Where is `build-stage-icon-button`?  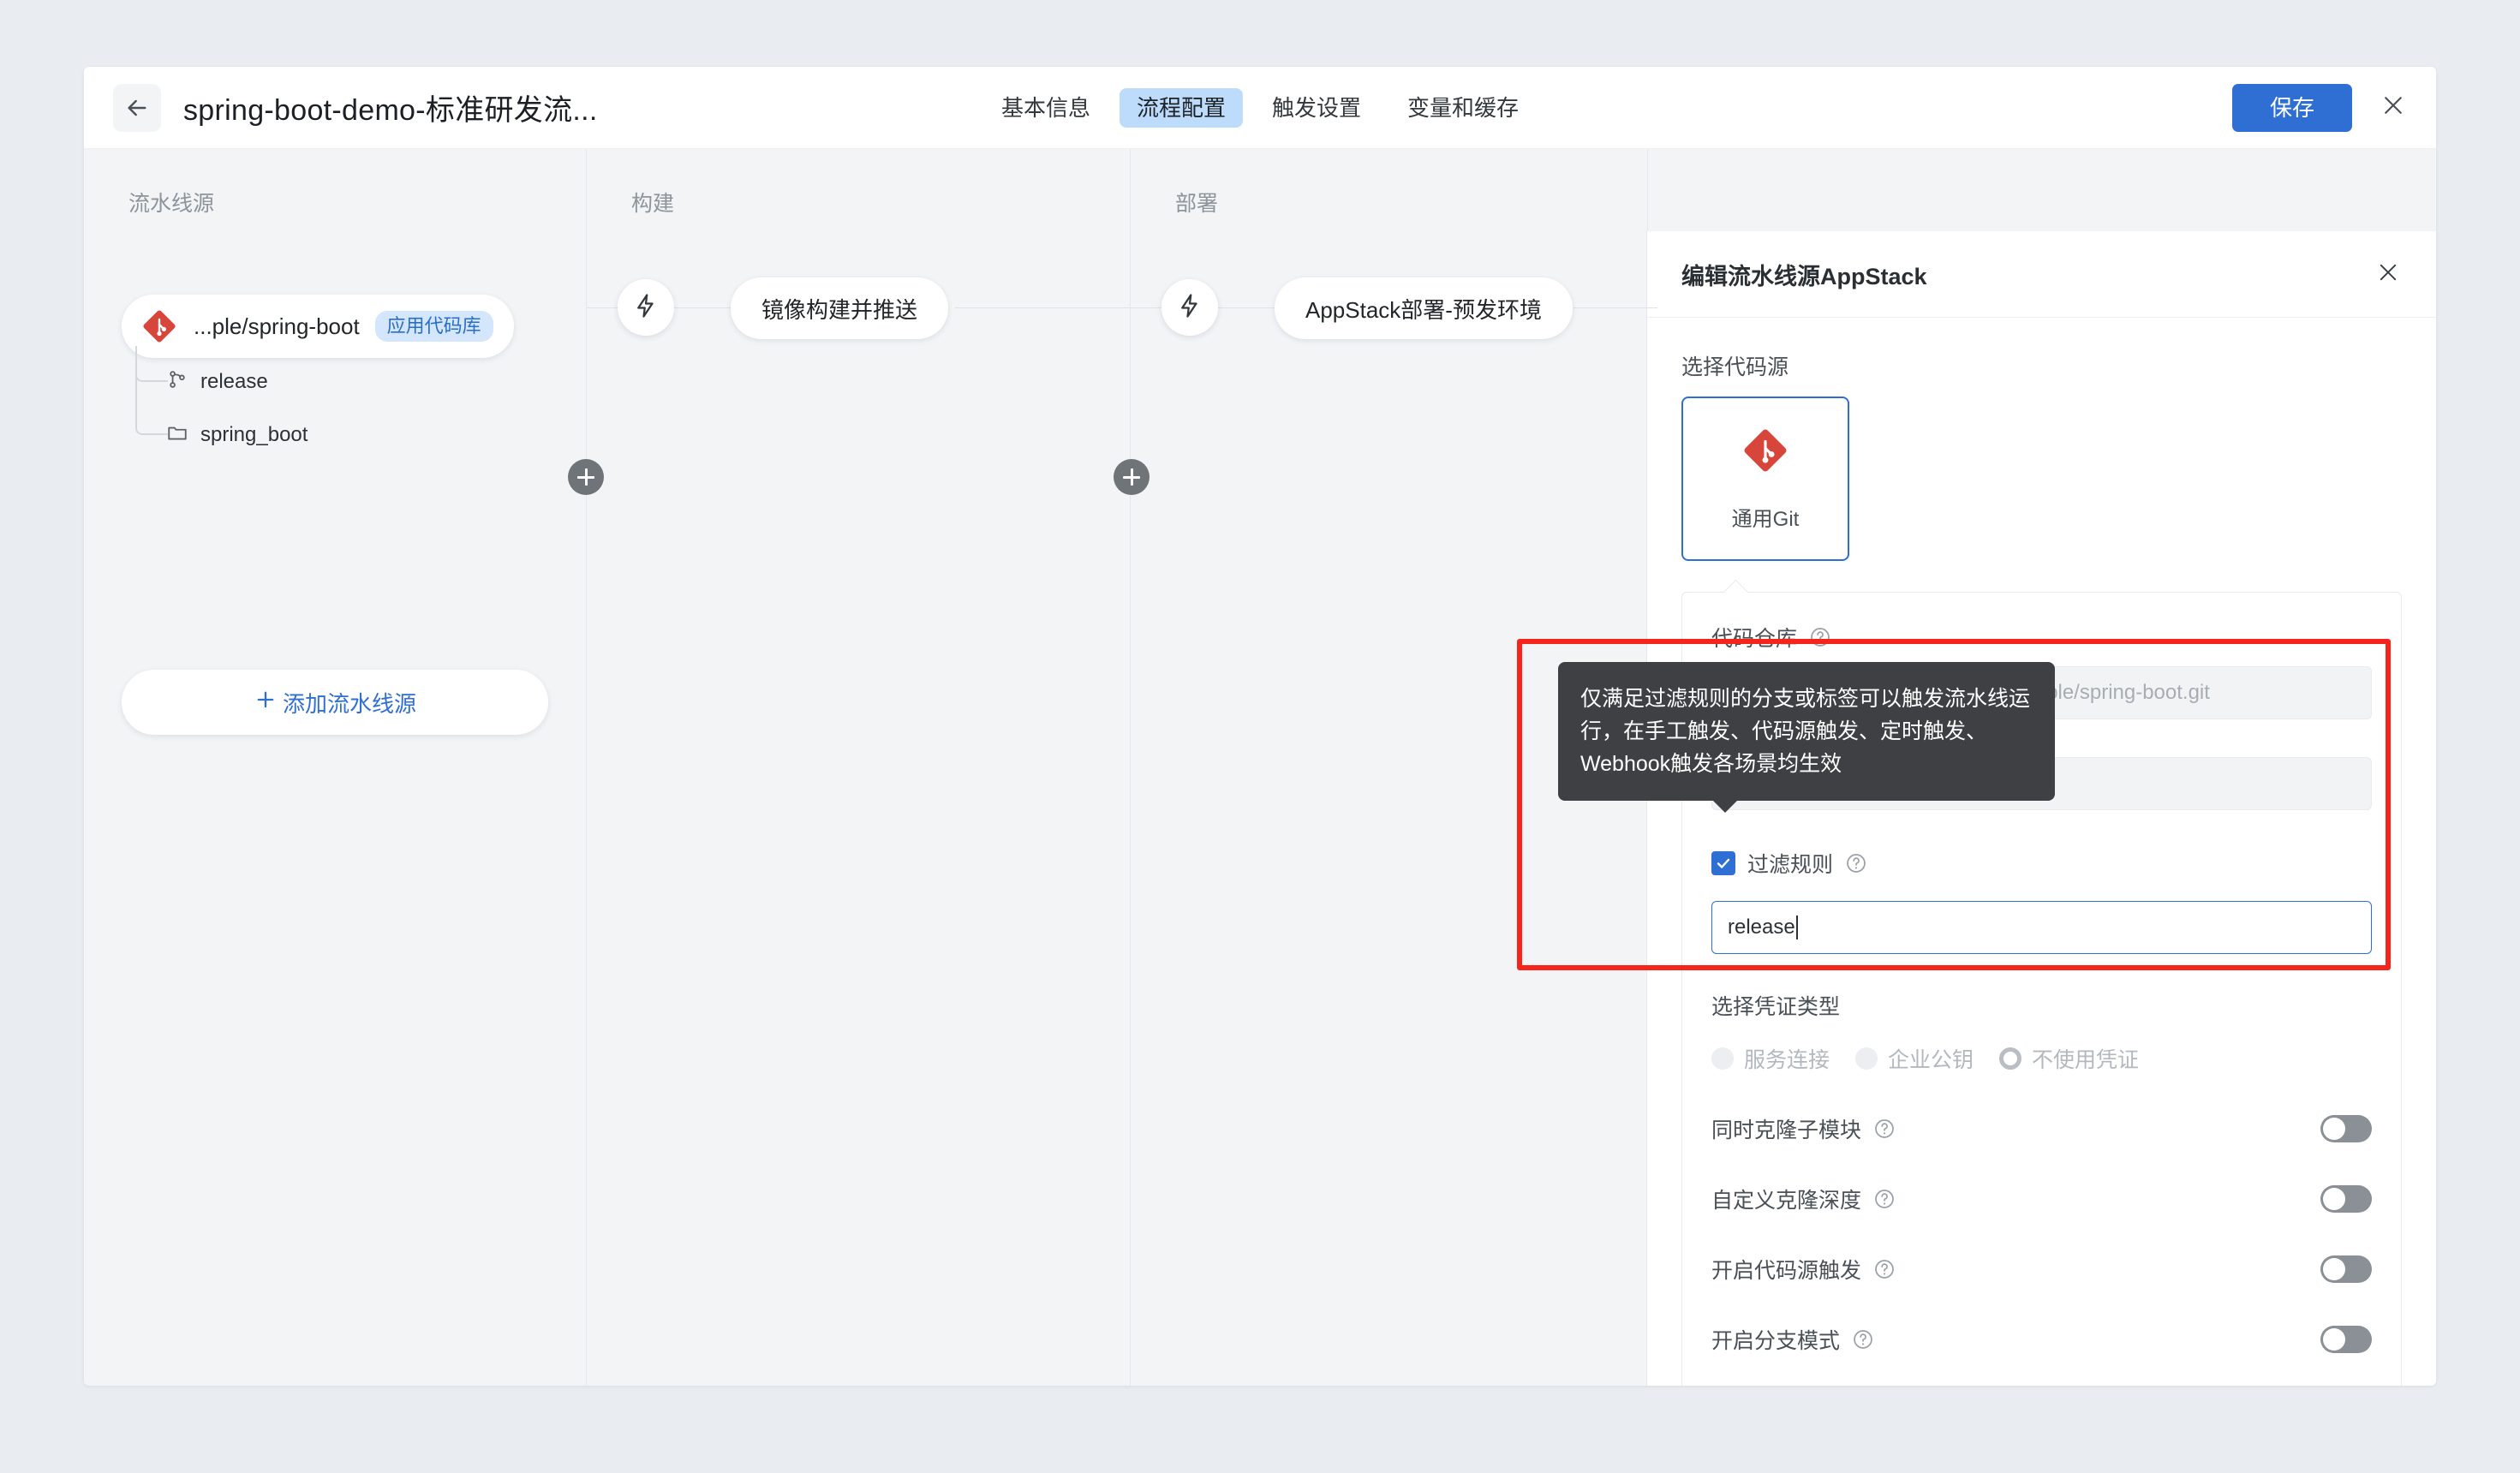
build-stage-icon-button is located at coordinates (646, 307).